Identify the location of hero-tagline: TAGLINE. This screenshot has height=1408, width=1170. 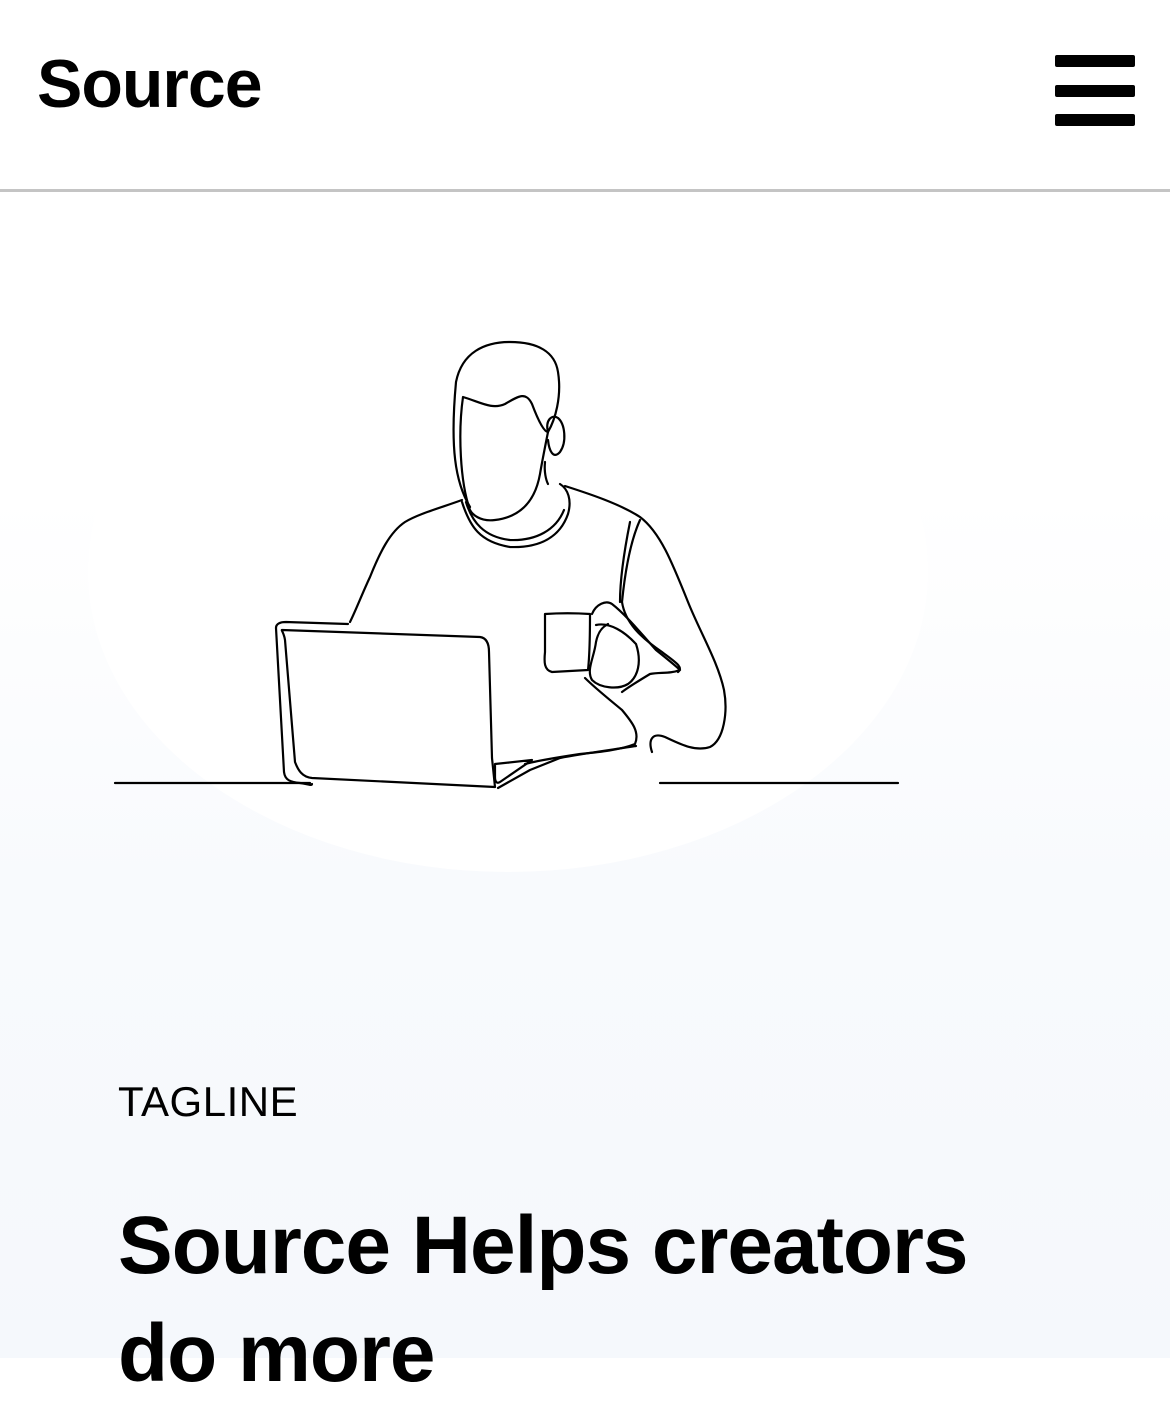
(208, 1101).